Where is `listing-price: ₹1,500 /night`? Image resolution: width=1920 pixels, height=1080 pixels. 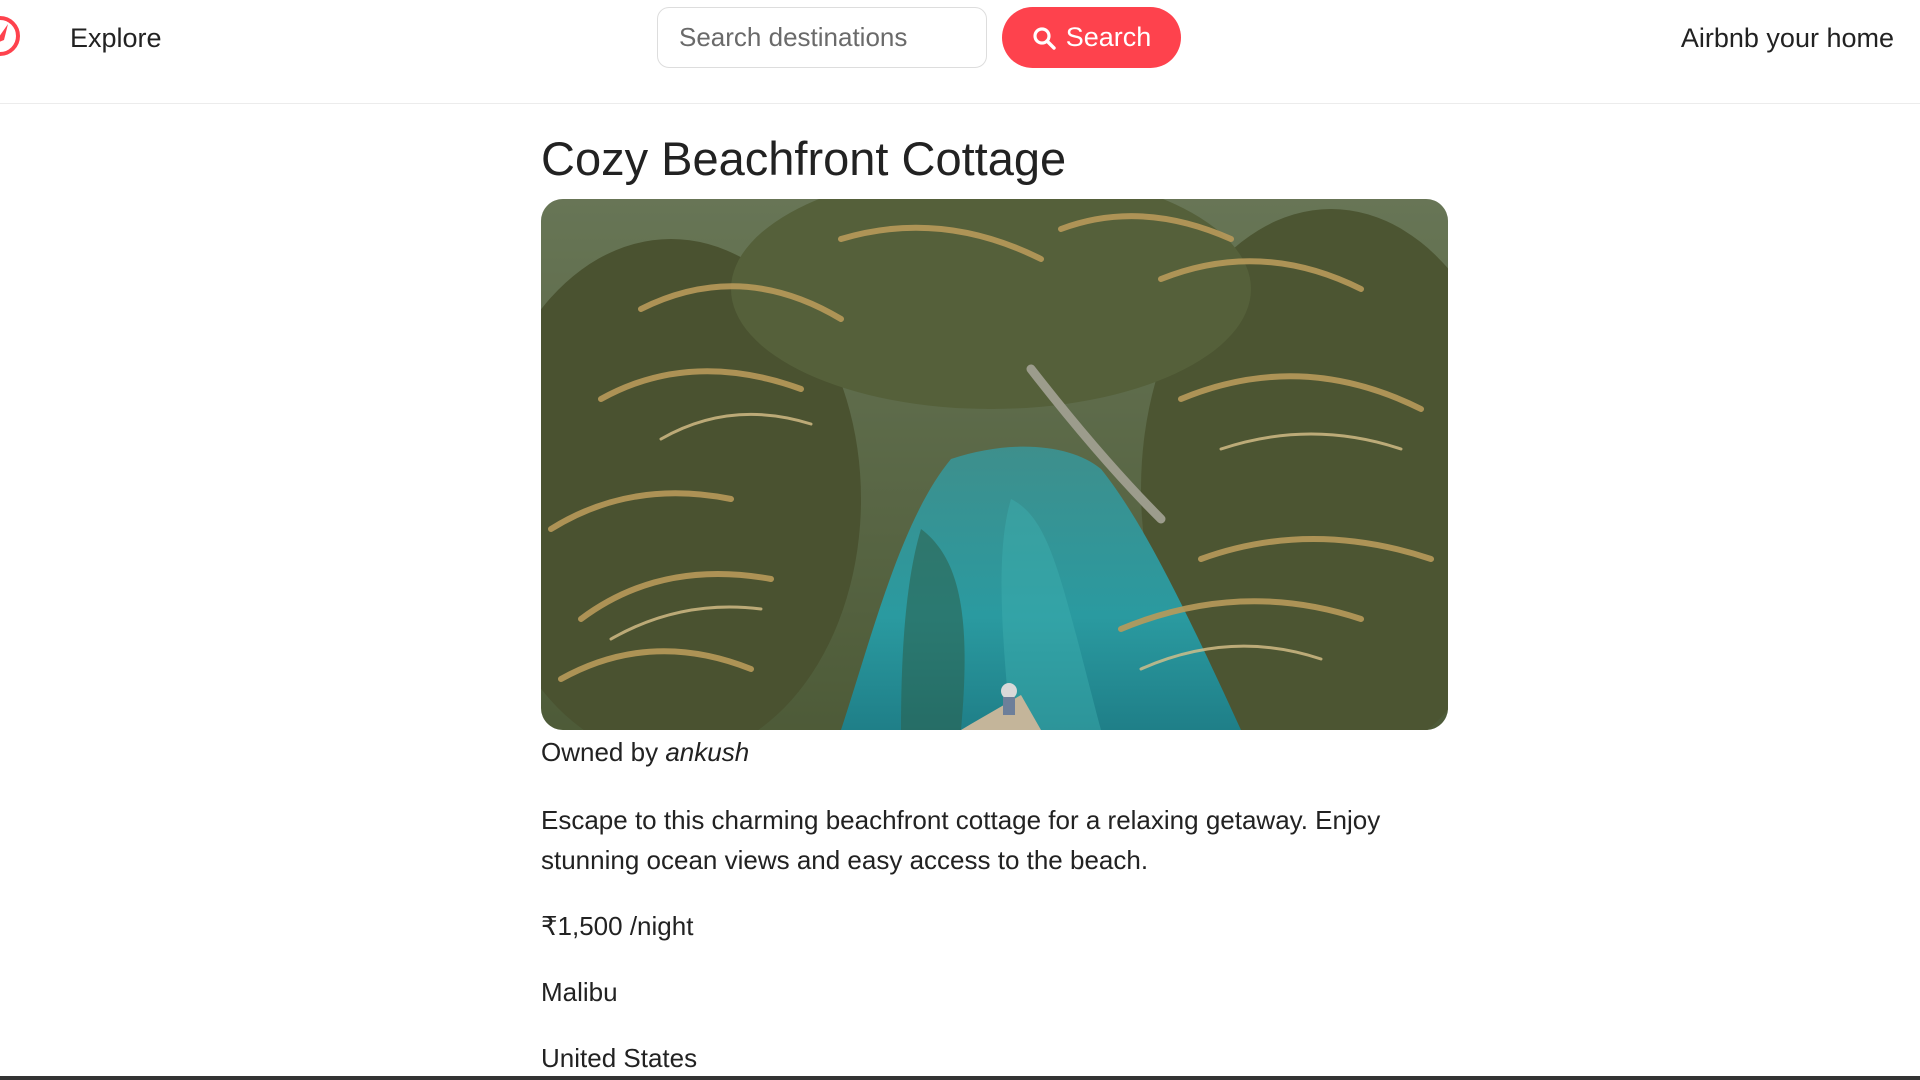 listing-price: ₹1,500 /night is located at coordinates (617, 926).